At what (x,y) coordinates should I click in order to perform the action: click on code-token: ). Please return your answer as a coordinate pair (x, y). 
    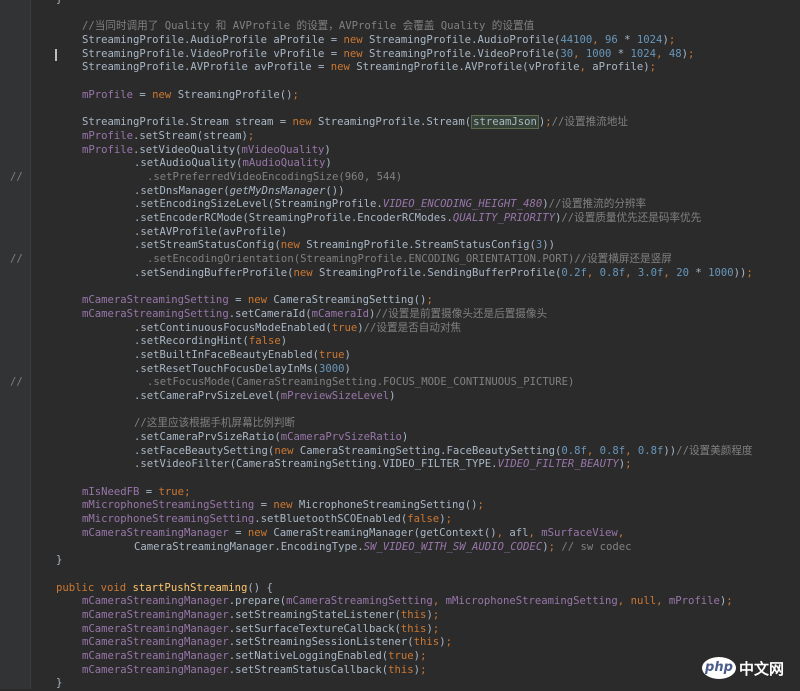
    Looking at the image, I should click on (347, 354).